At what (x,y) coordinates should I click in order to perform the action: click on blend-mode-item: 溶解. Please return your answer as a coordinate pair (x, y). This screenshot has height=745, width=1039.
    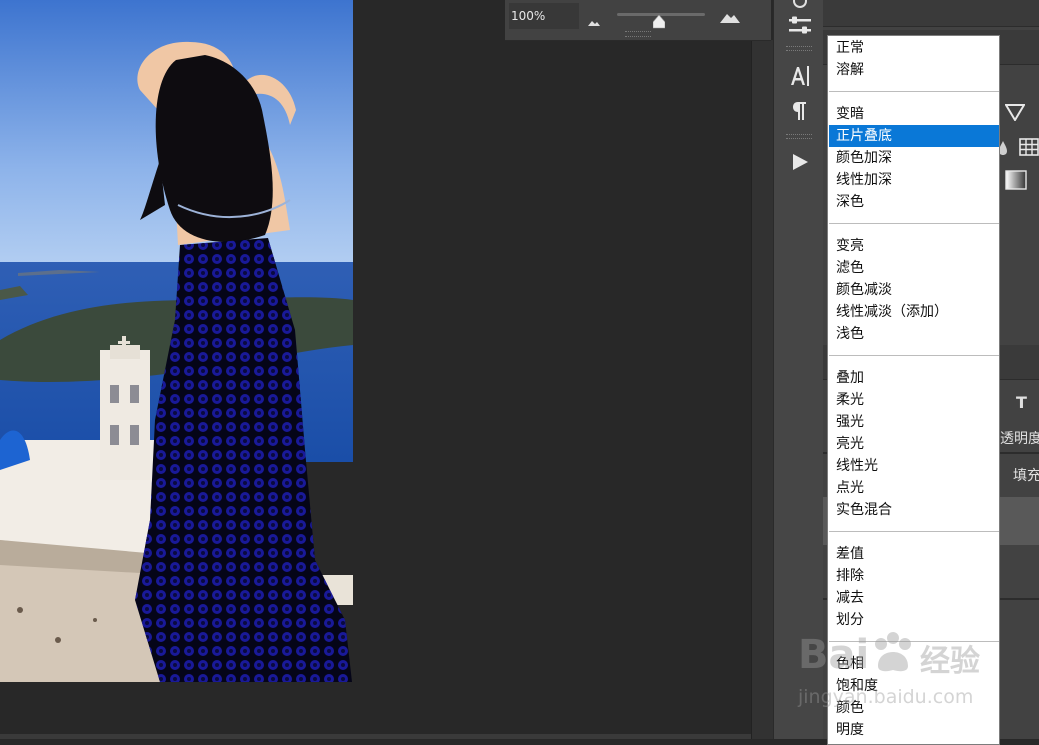
    Looking at the image, I should click on (914, 70).